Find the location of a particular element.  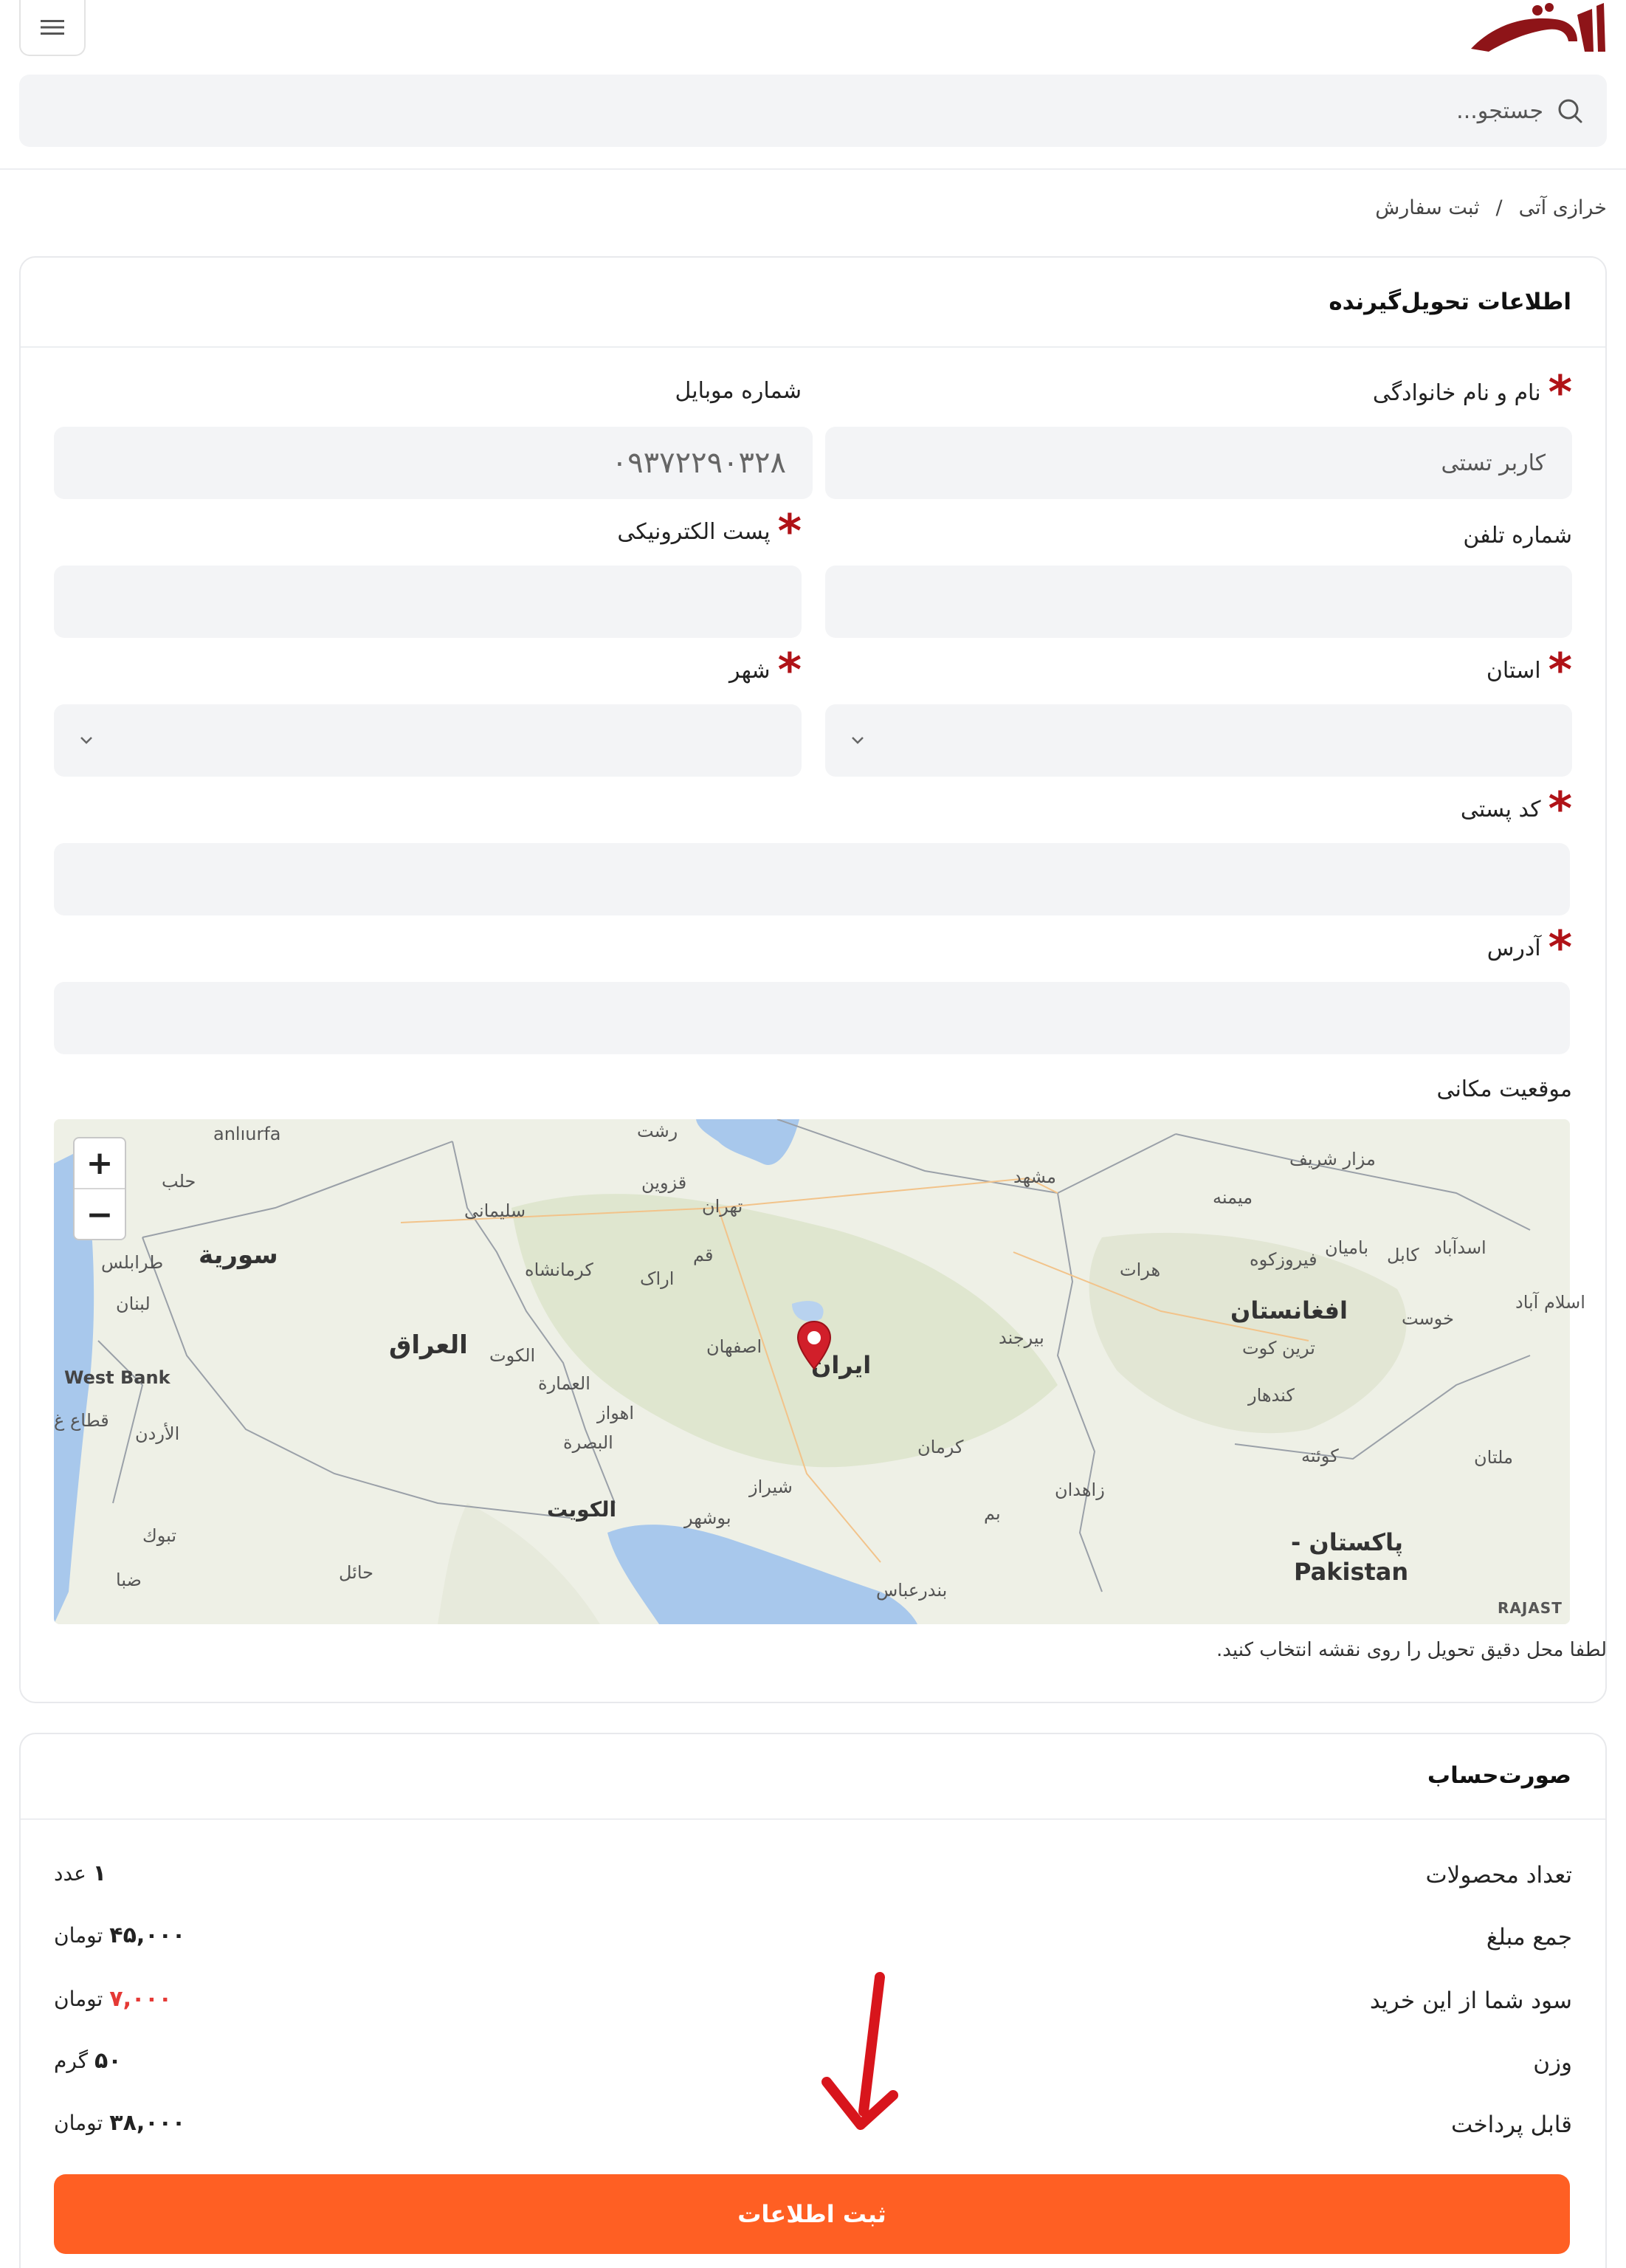

invoice-row-value: ۱ عدد is located at coordinates (80, 1873).